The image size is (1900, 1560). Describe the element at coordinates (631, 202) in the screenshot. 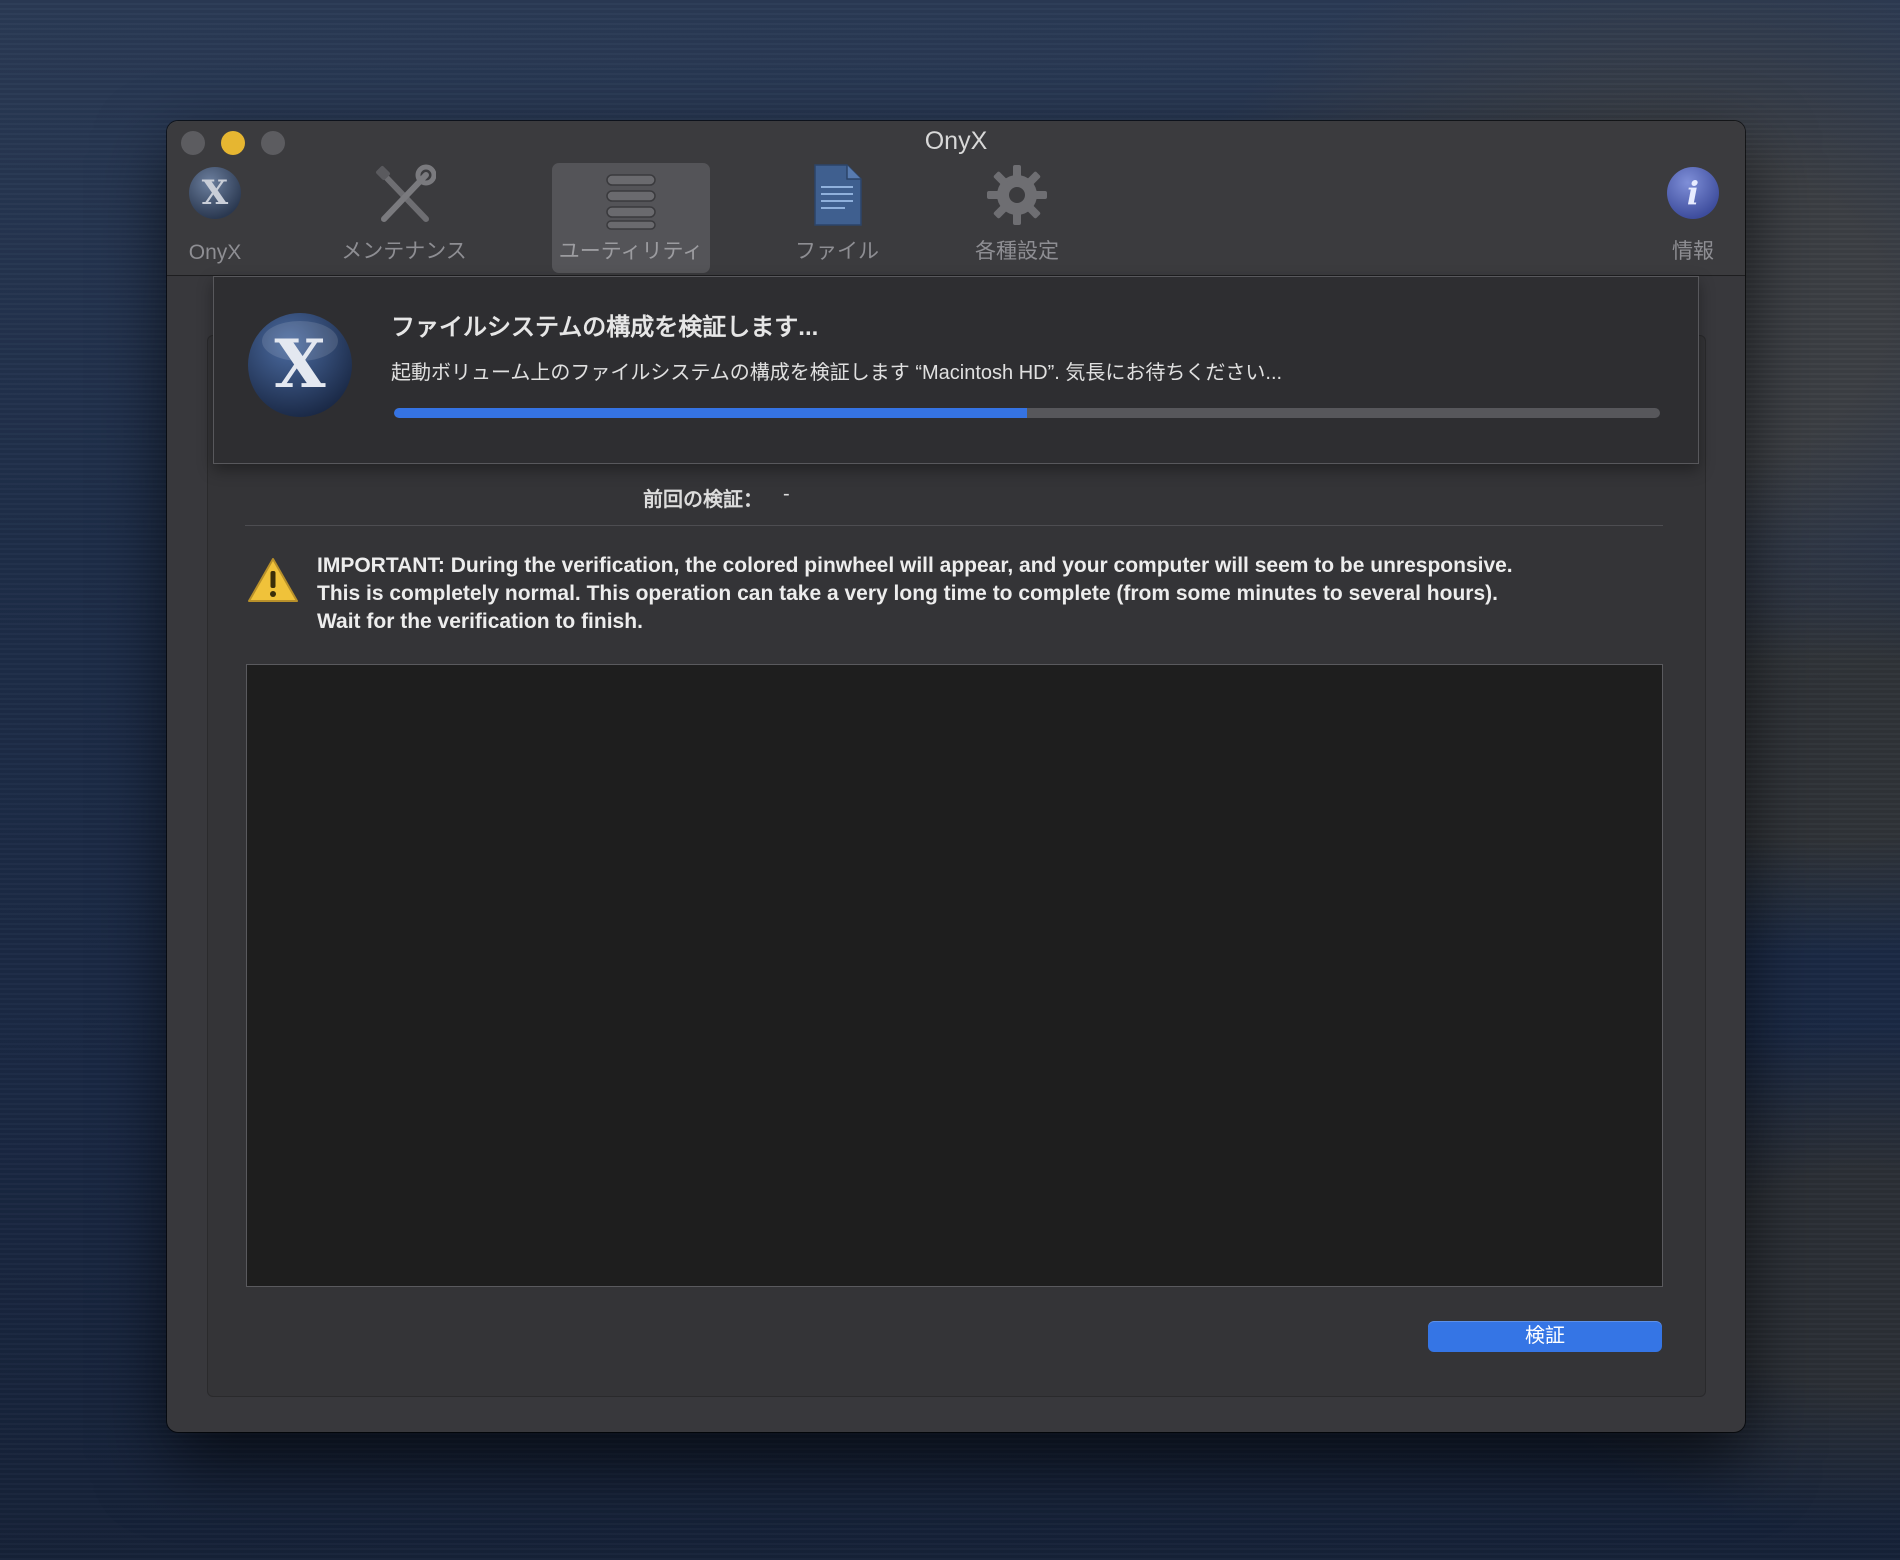

I see `wrenches-icon` at that location.